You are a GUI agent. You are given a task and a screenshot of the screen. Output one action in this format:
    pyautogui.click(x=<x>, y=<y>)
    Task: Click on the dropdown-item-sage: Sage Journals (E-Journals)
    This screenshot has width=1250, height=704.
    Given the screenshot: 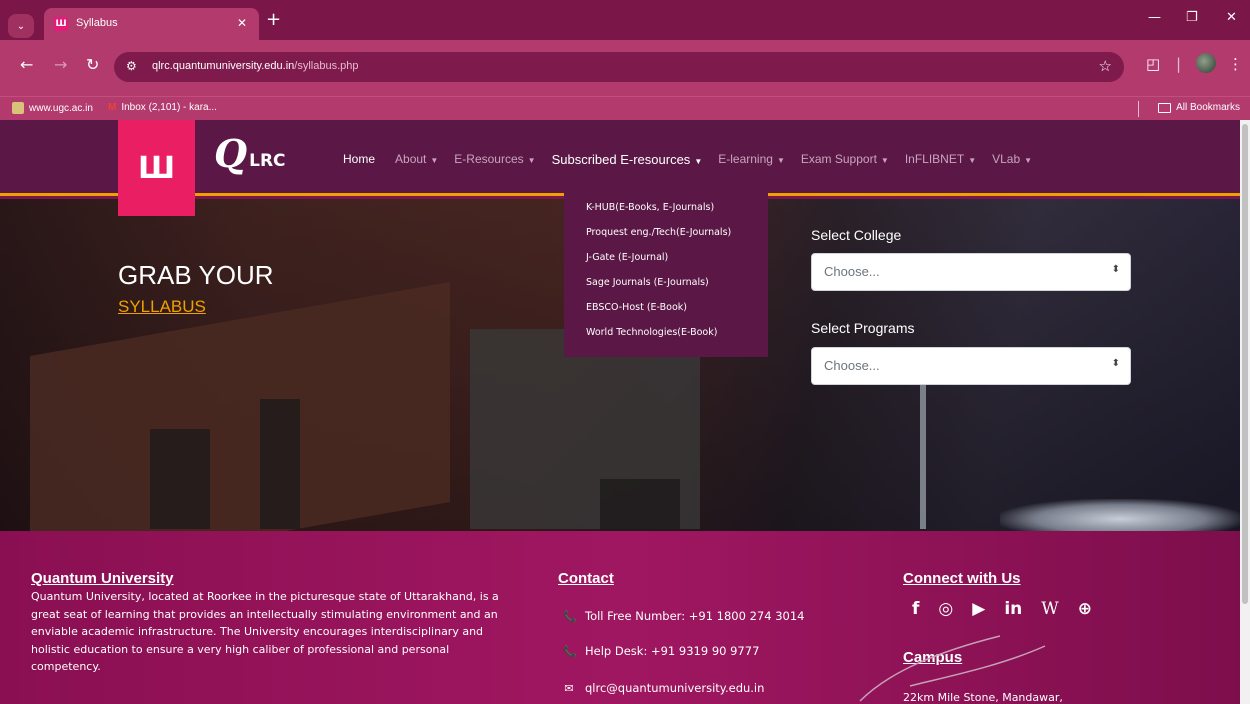 What is the action you would take?
    pyautogui.click(x=666, y=288)
    